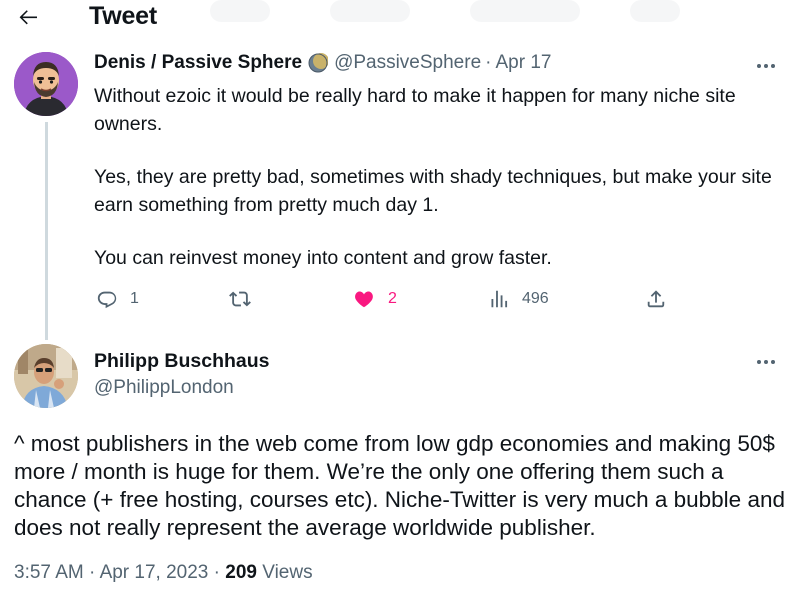 The height and width of the screenshot is (590, 800). I want to click on author-name: Philipp Buschhaus, so click(182, 361).